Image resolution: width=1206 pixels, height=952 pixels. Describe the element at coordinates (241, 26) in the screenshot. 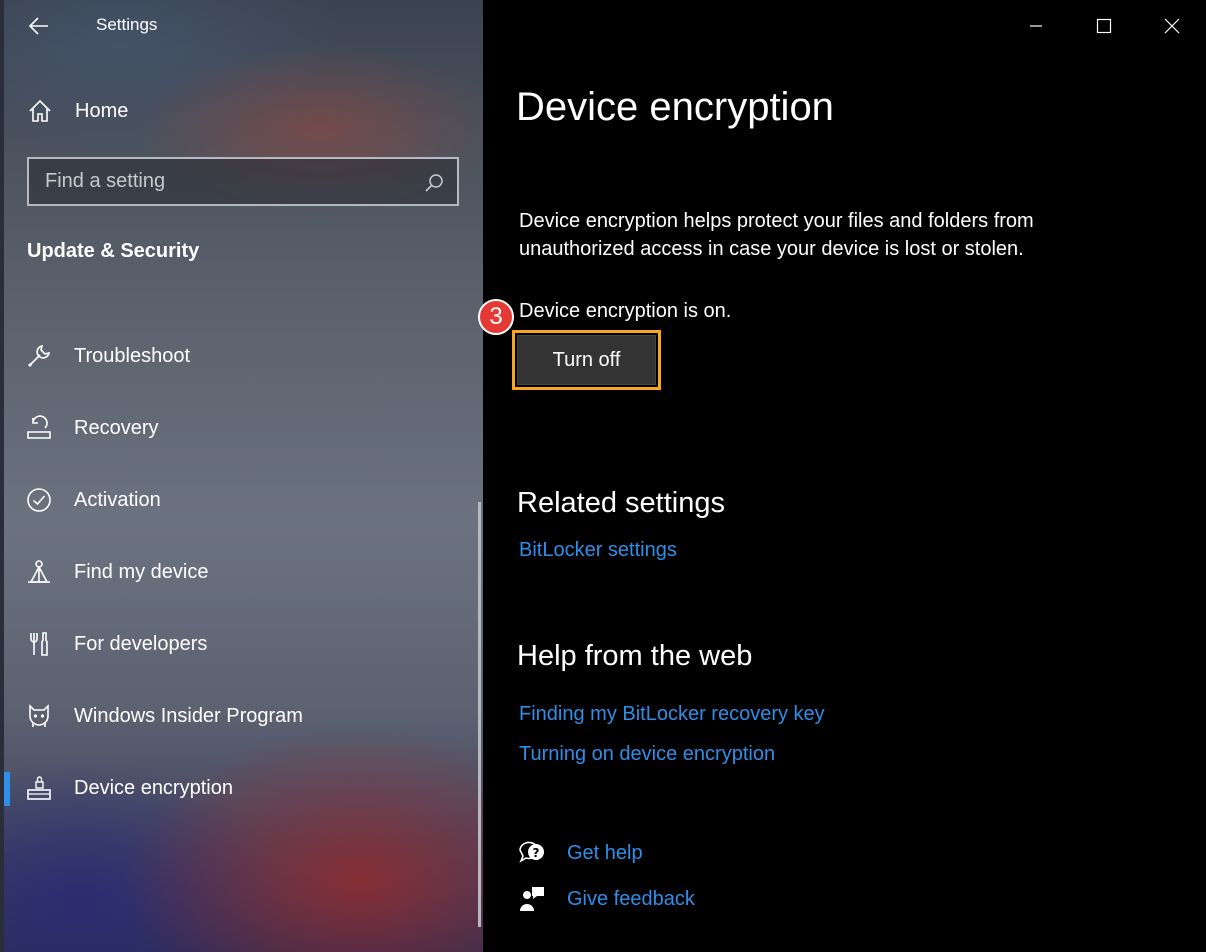

I see `title-bar: Settings` at that location.